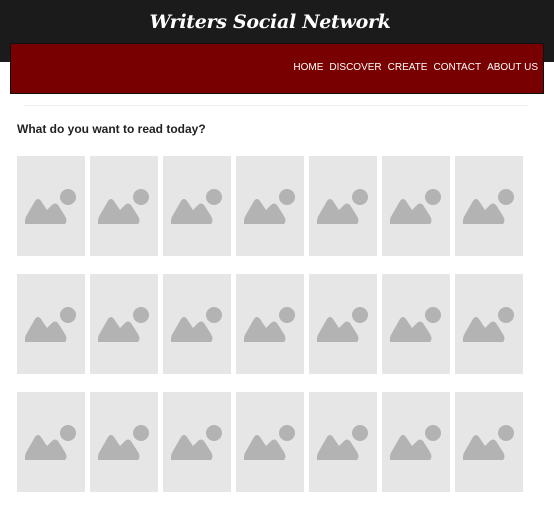 This screenshot has width=554, height=522. Describe the element at coordinates (457, 68) in the screenshot. I see `nav-contact-link: CONTACT` at that location.